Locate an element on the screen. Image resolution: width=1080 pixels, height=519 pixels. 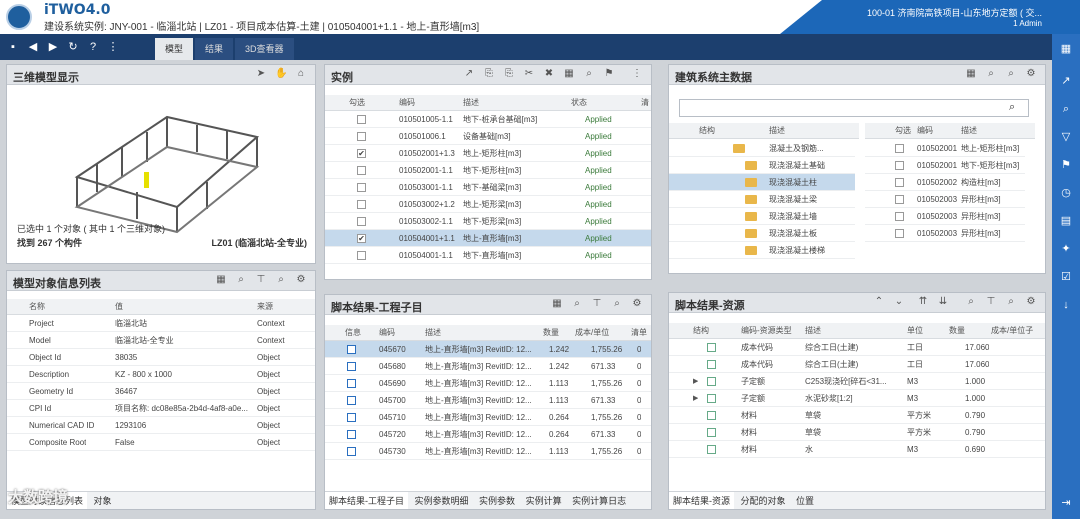
tree-node: 现浇混凝土楼梯 is located at coordinates (762, 250).